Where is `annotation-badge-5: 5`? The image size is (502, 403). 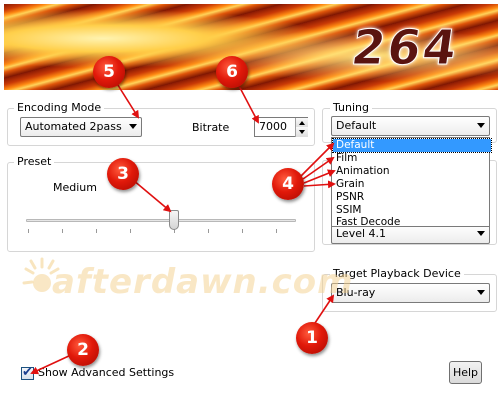
annotation-badge-5: 5 is located at coordinates (109, 72).